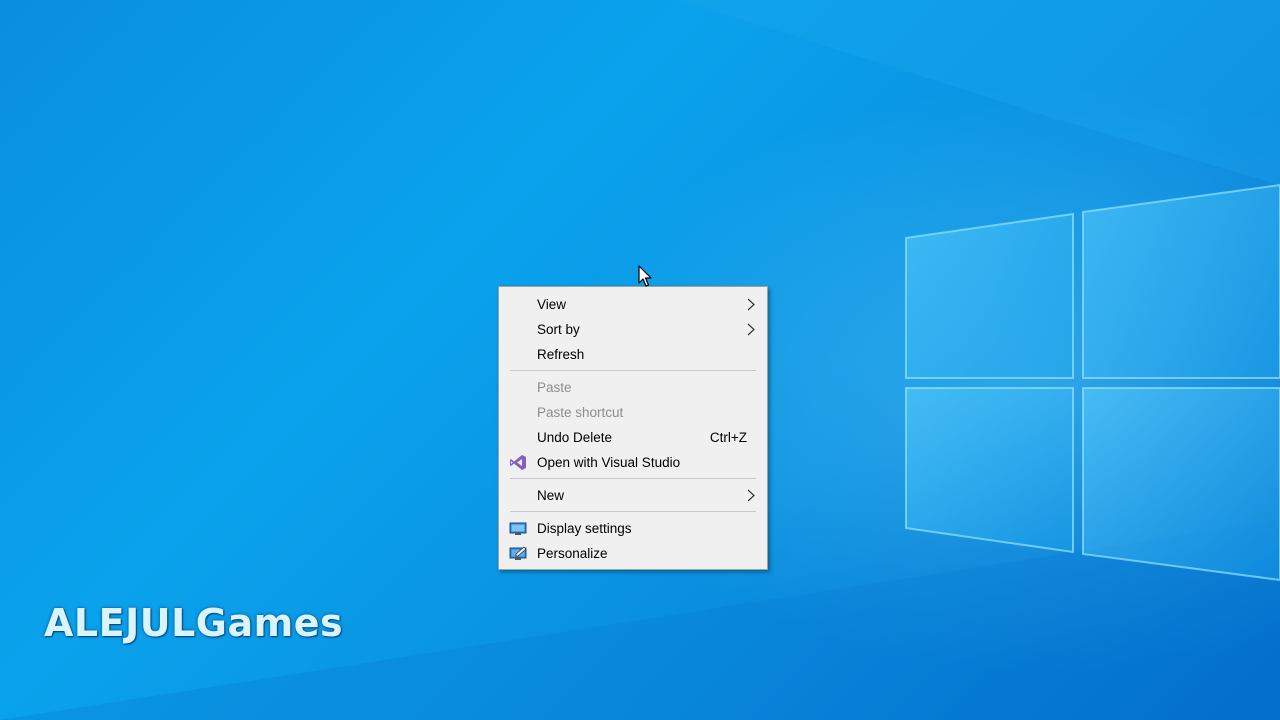  What do you see at coordinates (575, 437) in the screenshot?
I see `menu-item-label: Undo Delete` at bounding box center [575, 437].